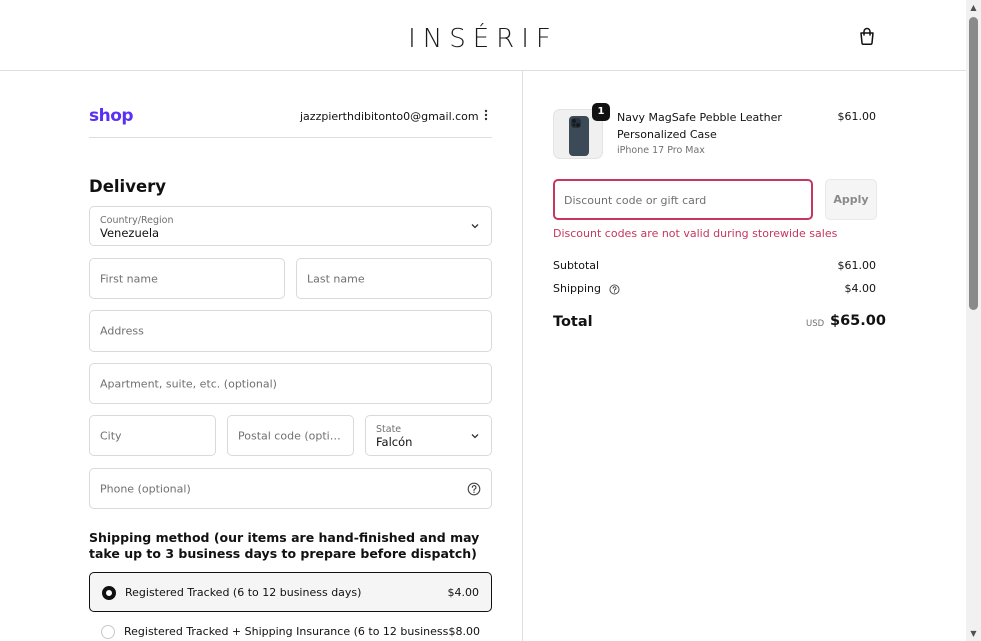 The height and width of the screenshot is (641, 981). I want to click on shipping-option-price: $4.00, so click(463, 592).